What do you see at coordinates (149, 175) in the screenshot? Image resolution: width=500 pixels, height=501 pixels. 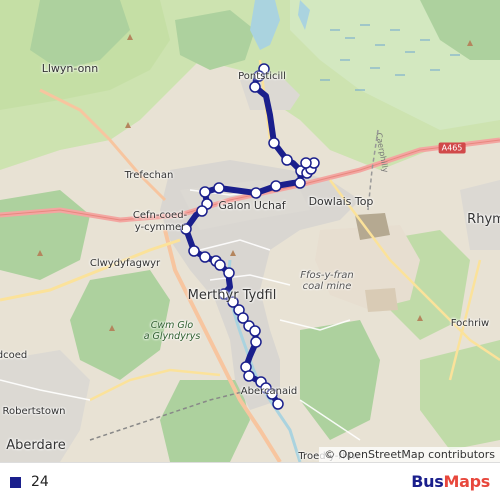 I see `place-label-trefechan: Trefechan` at bounding box center [149, 175].